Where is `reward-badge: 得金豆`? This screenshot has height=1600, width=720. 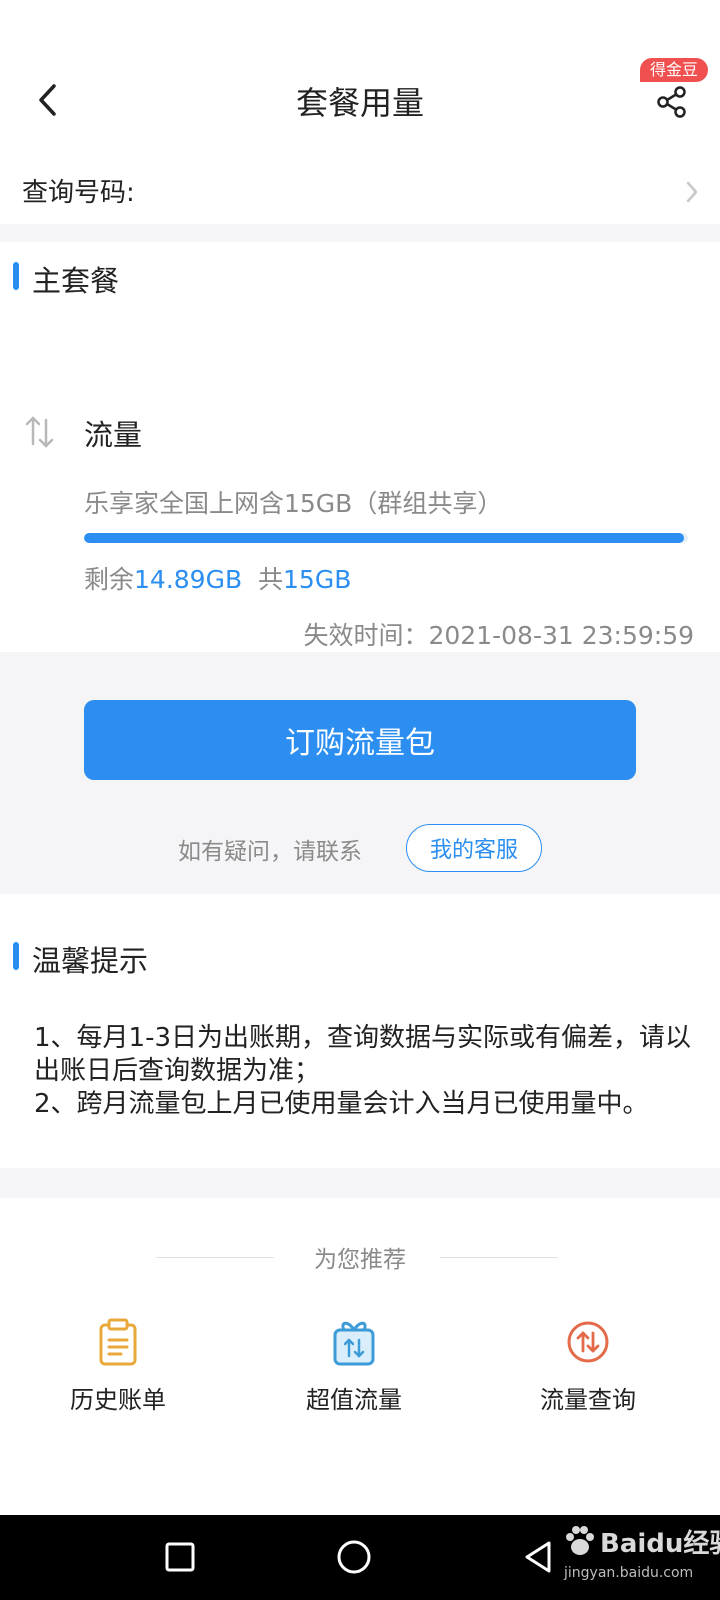 reward-badge: 得金豆 is located at coordinates (674, 70).